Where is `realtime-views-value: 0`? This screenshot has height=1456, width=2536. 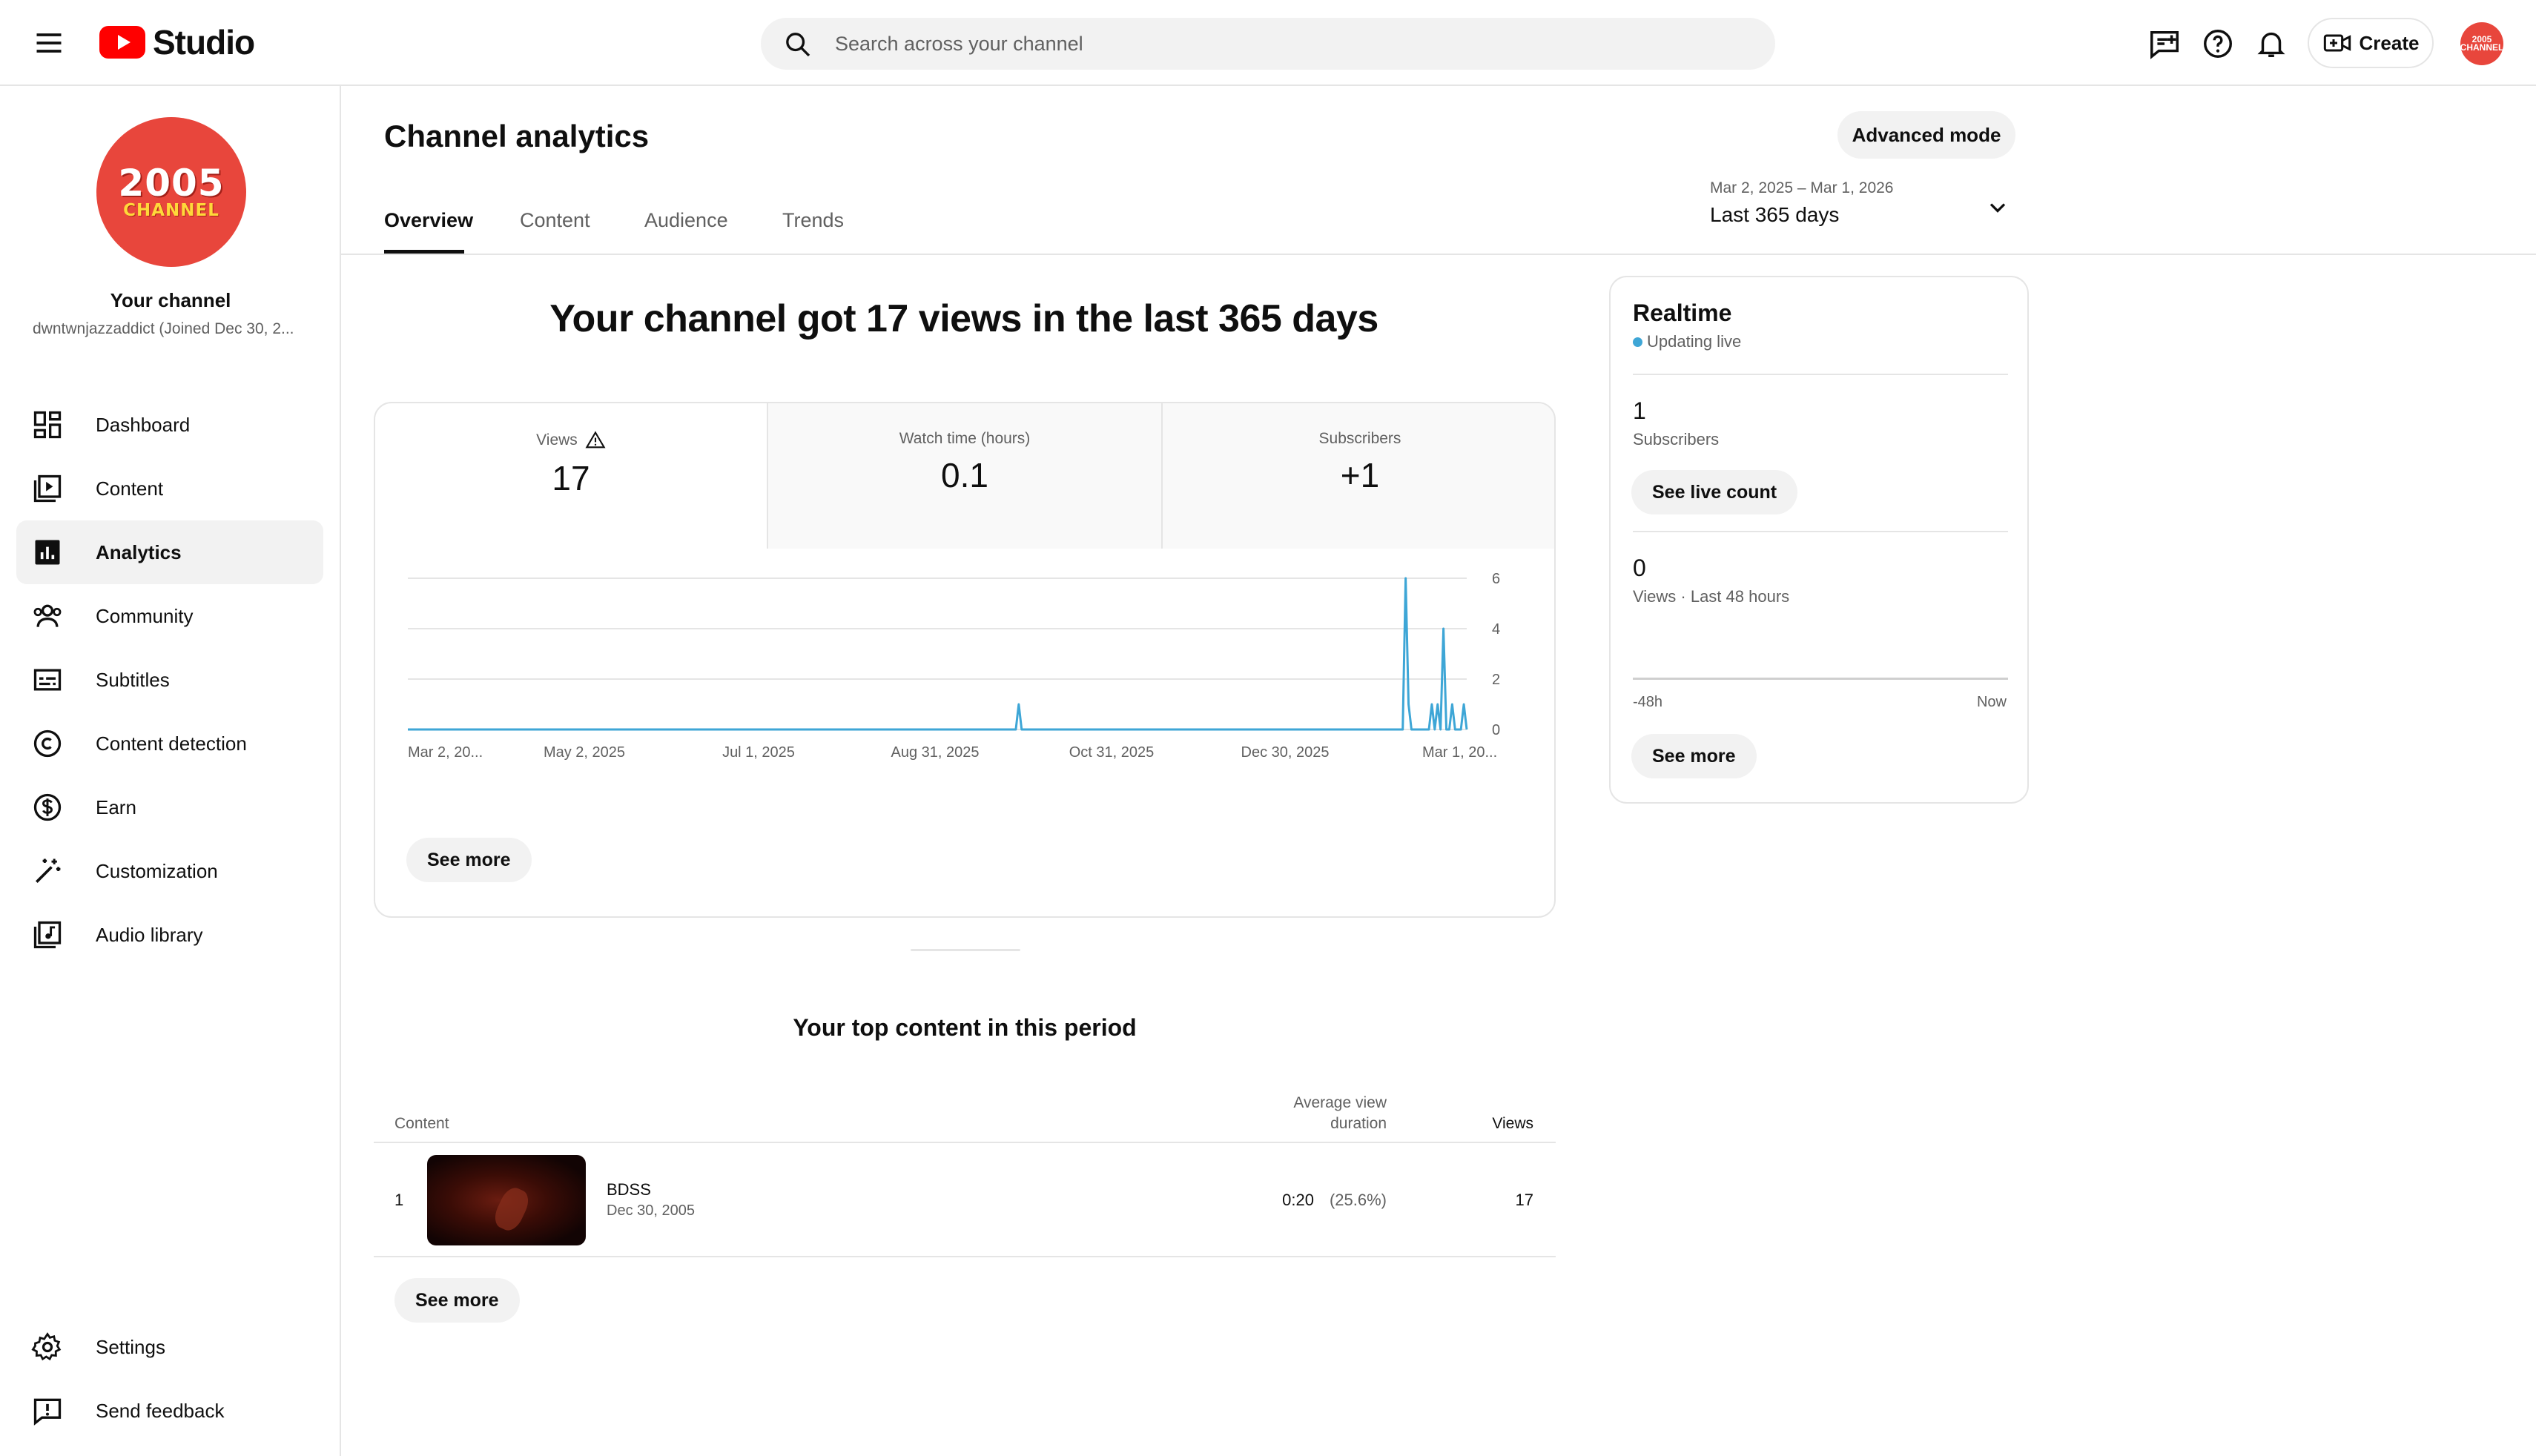
realtime-views-value: 0 is located at coordinates (1640, 568).